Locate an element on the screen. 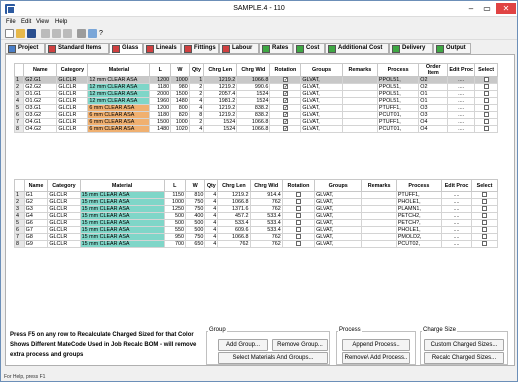 This screenshot has width=518, height=382. charged-length-cell: 2057.4 is located at coordinates (220, 94).